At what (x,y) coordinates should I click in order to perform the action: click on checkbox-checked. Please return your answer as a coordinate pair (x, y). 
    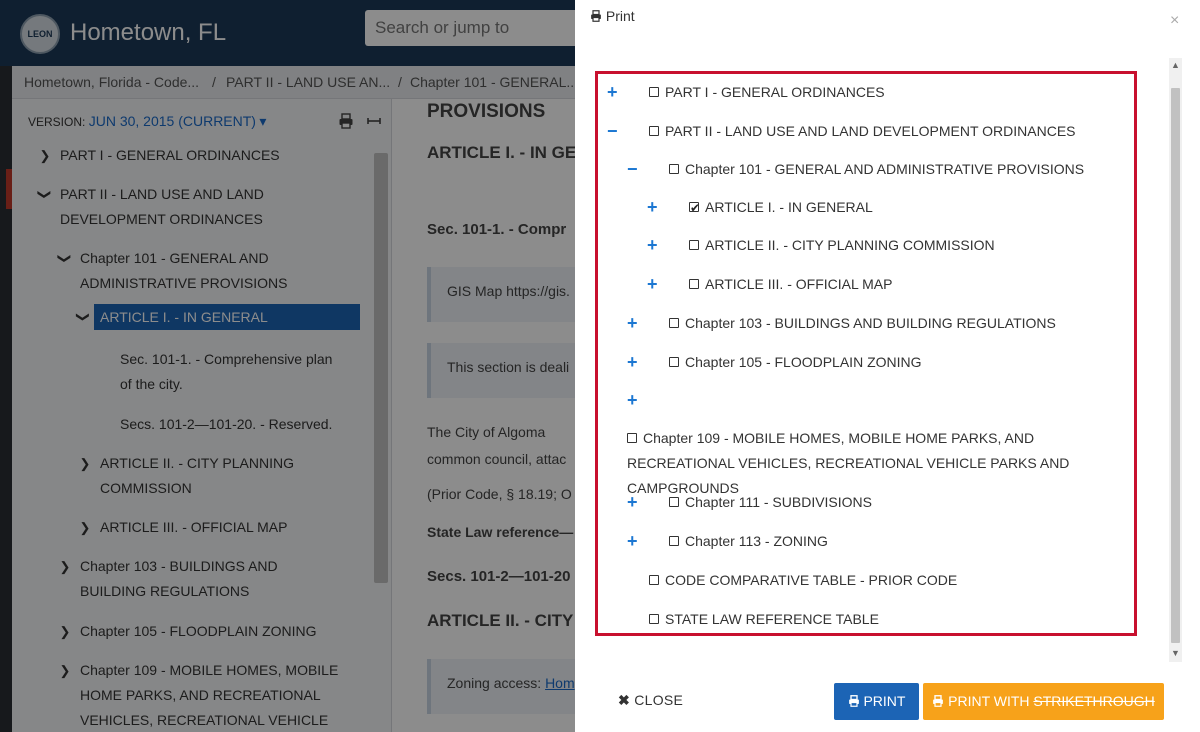
    Looking at the image, I should click on (694, 208).